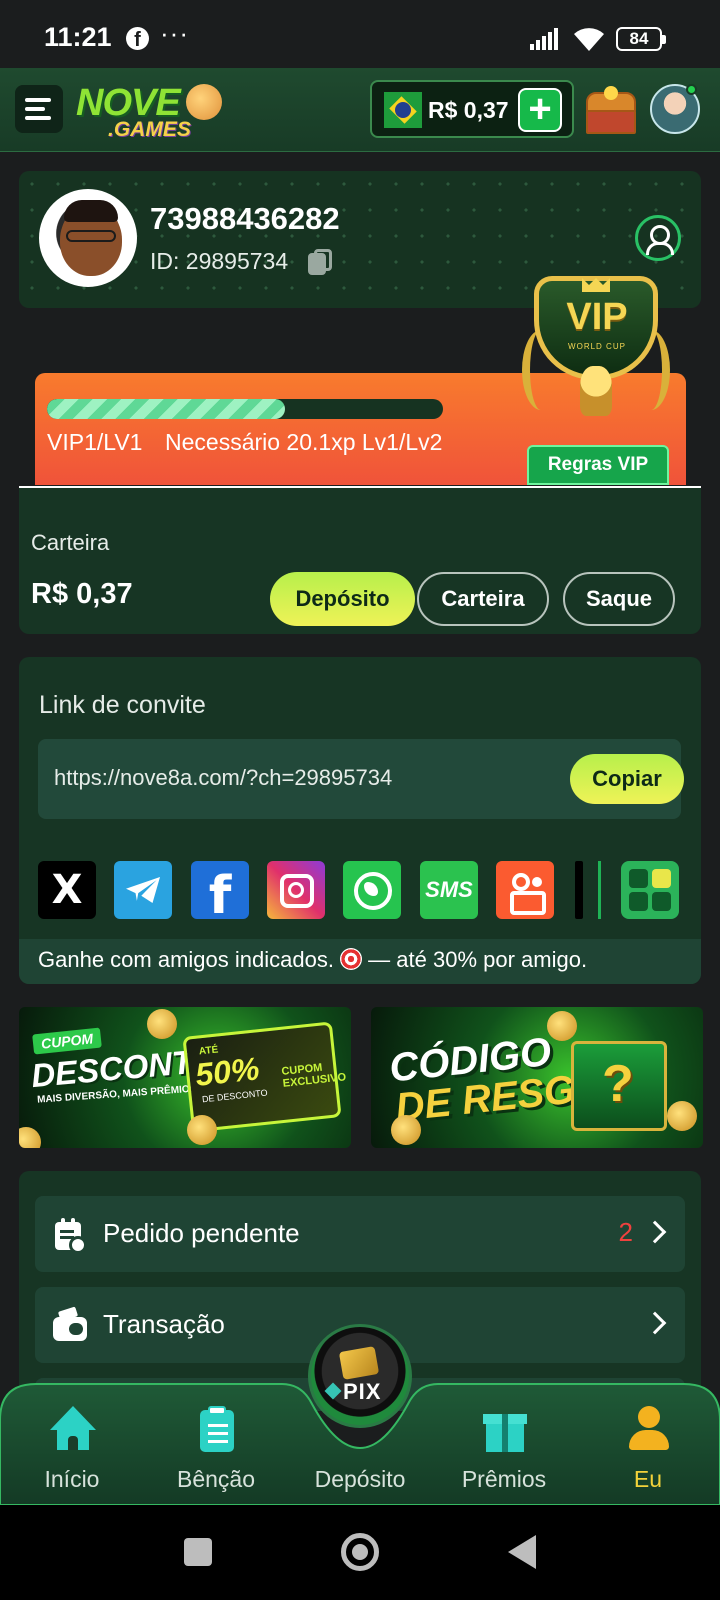 This screenshot has height=1600, width=720. Describe the element at coordinates (522, 1552) in the screenshot. I see `back-button` at that location.